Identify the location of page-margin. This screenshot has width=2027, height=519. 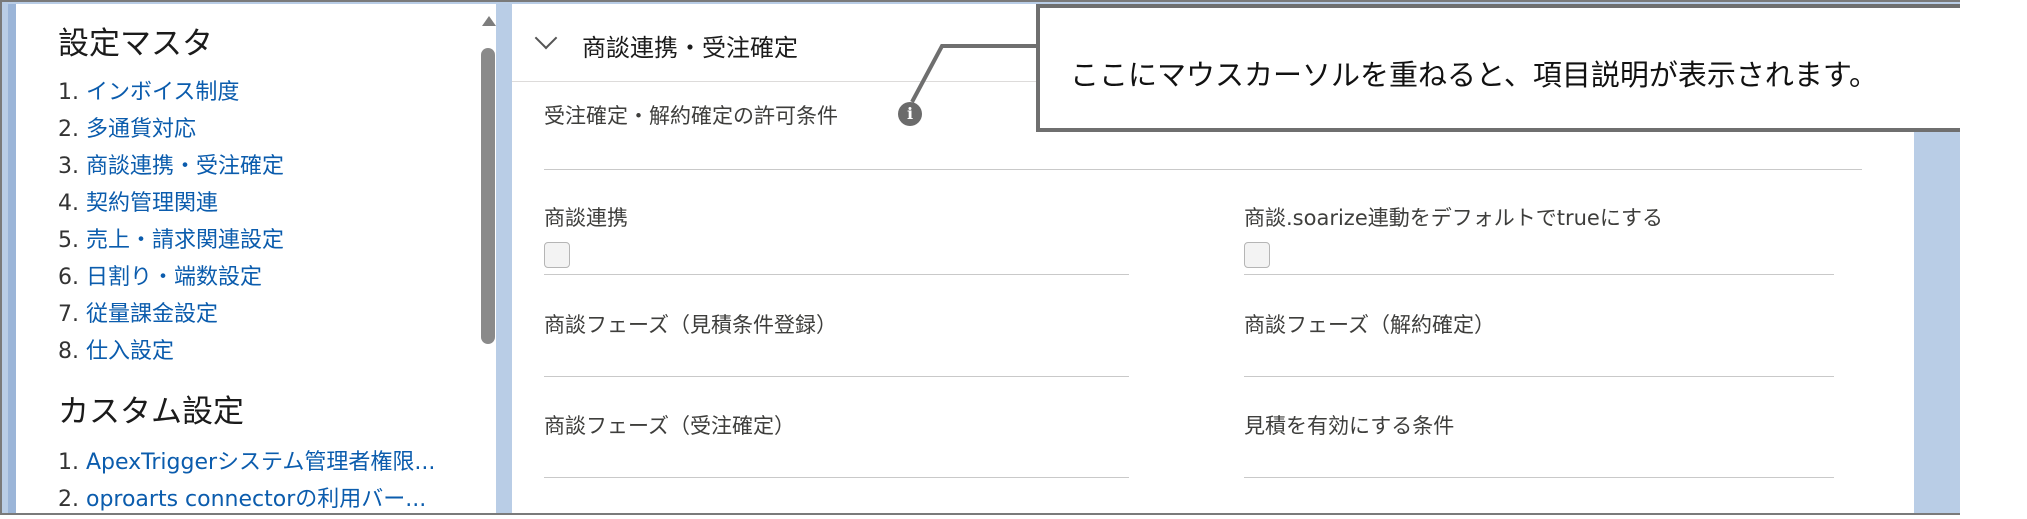
(1993, 259).